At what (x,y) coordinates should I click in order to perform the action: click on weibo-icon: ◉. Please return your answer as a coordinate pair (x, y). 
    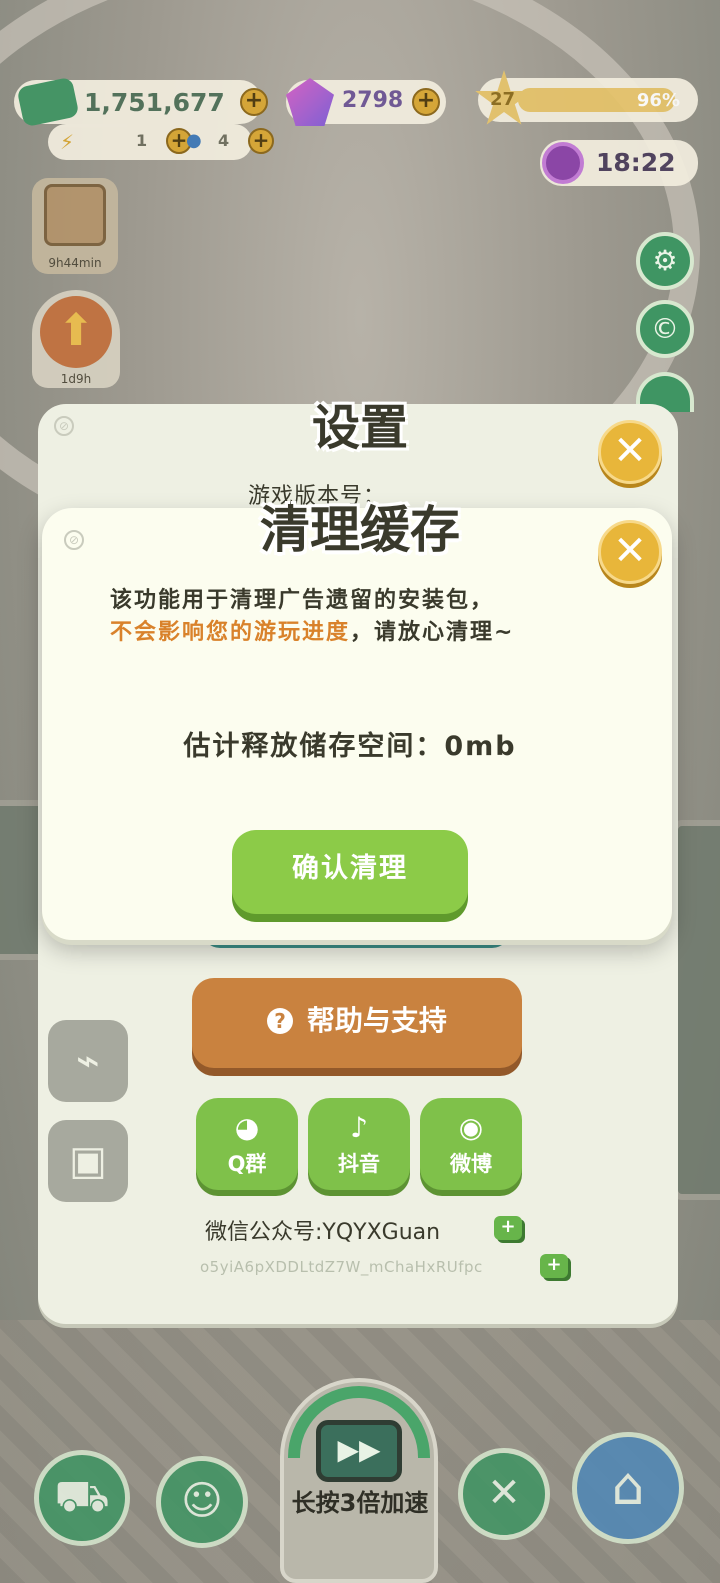
    Looking at the image, I should click on (471, 1127).